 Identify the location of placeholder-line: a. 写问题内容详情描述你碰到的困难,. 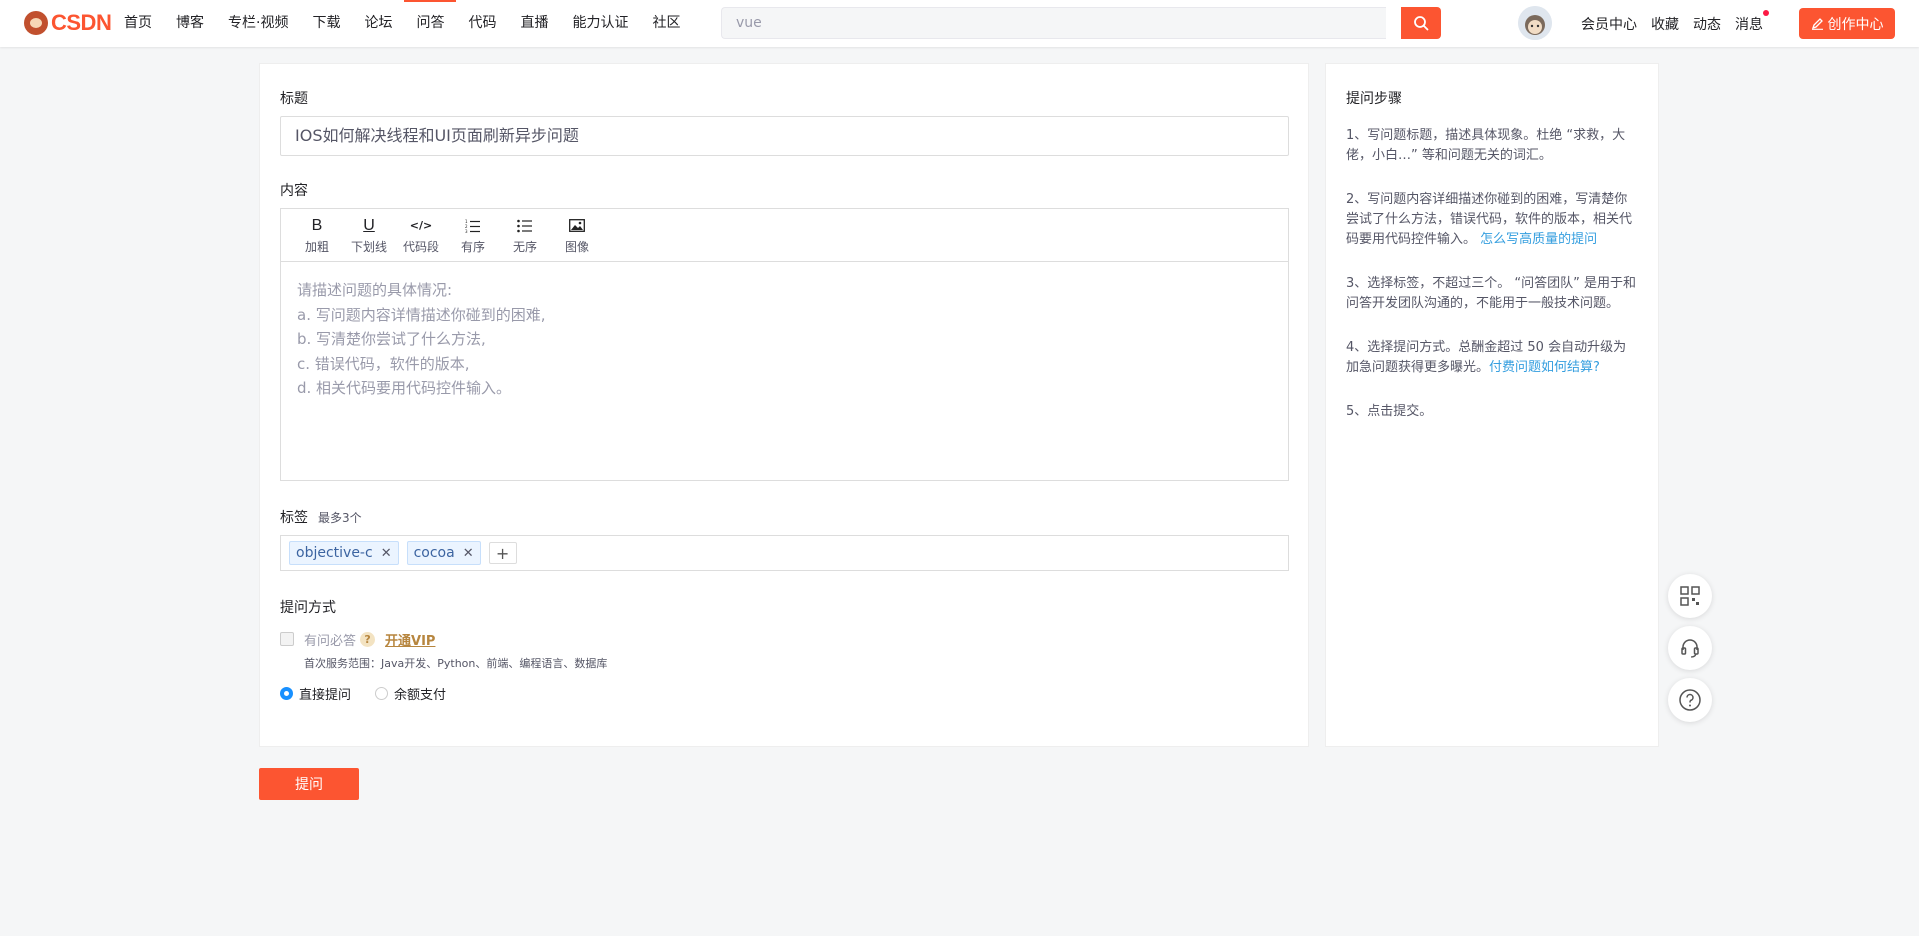
(421, 314).